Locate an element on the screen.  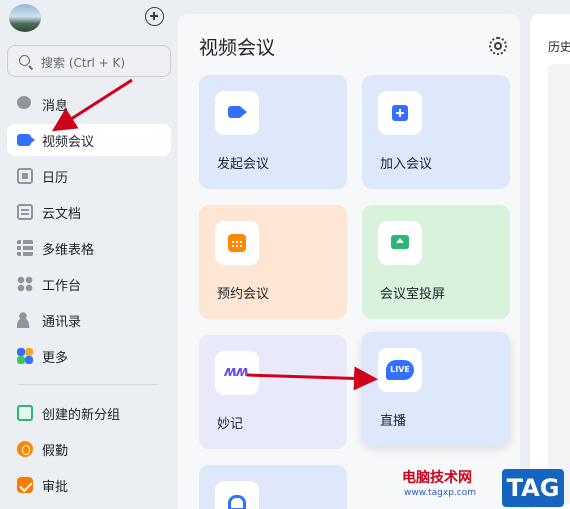
annotation-arrow-to-live is located at coordinates (312, 378).